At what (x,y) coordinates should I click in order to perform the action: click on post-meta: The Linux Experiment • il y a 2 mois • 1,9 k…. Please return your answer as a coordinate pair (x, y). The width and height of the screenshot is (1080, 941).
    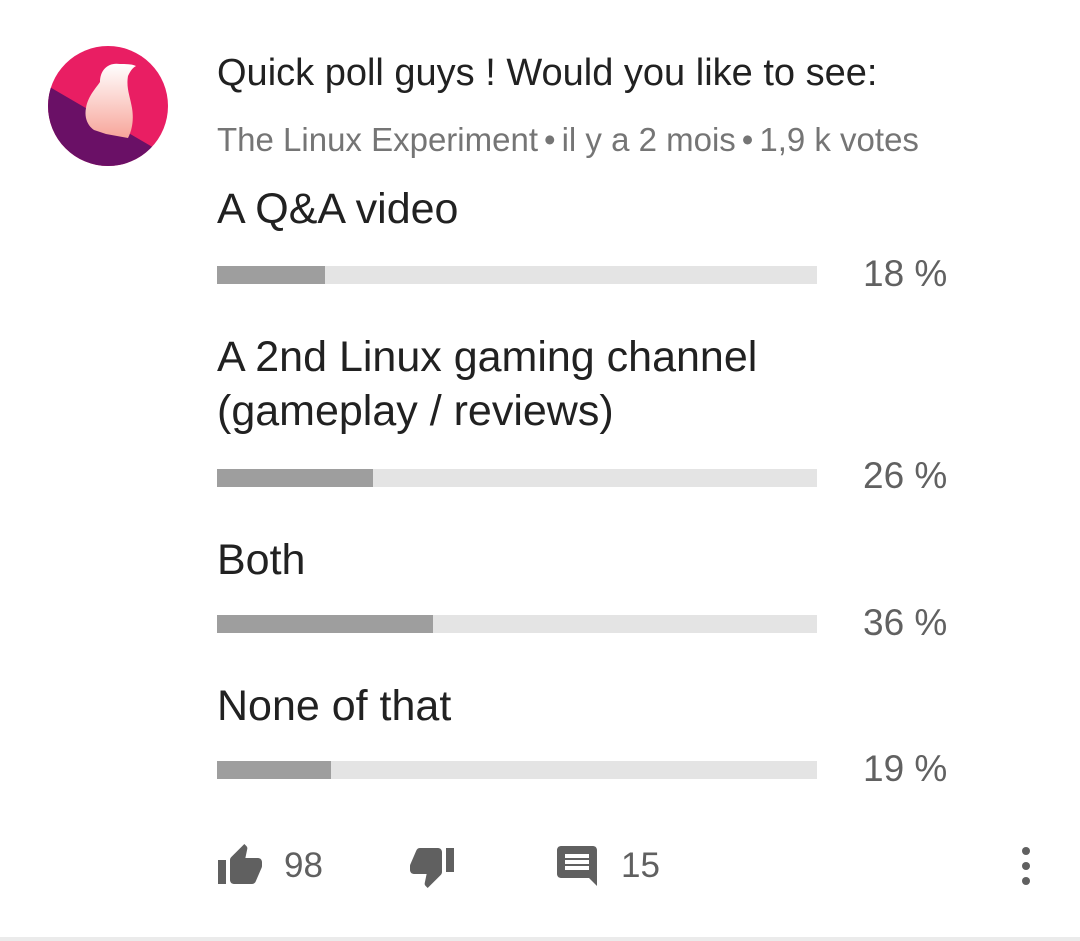
    Looking at the image, I should click on (568, 140).